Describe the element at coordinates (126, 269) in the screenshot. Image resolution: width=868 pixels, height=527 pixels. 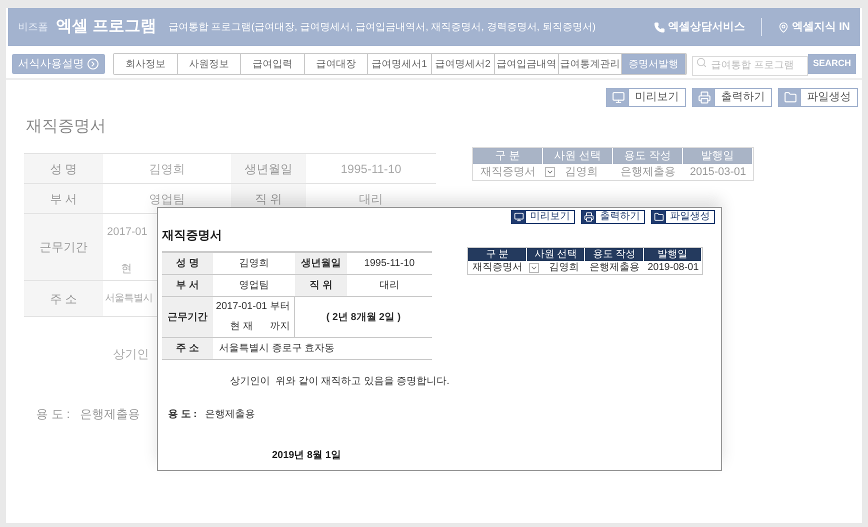
I see `field-value: 현` at that location.